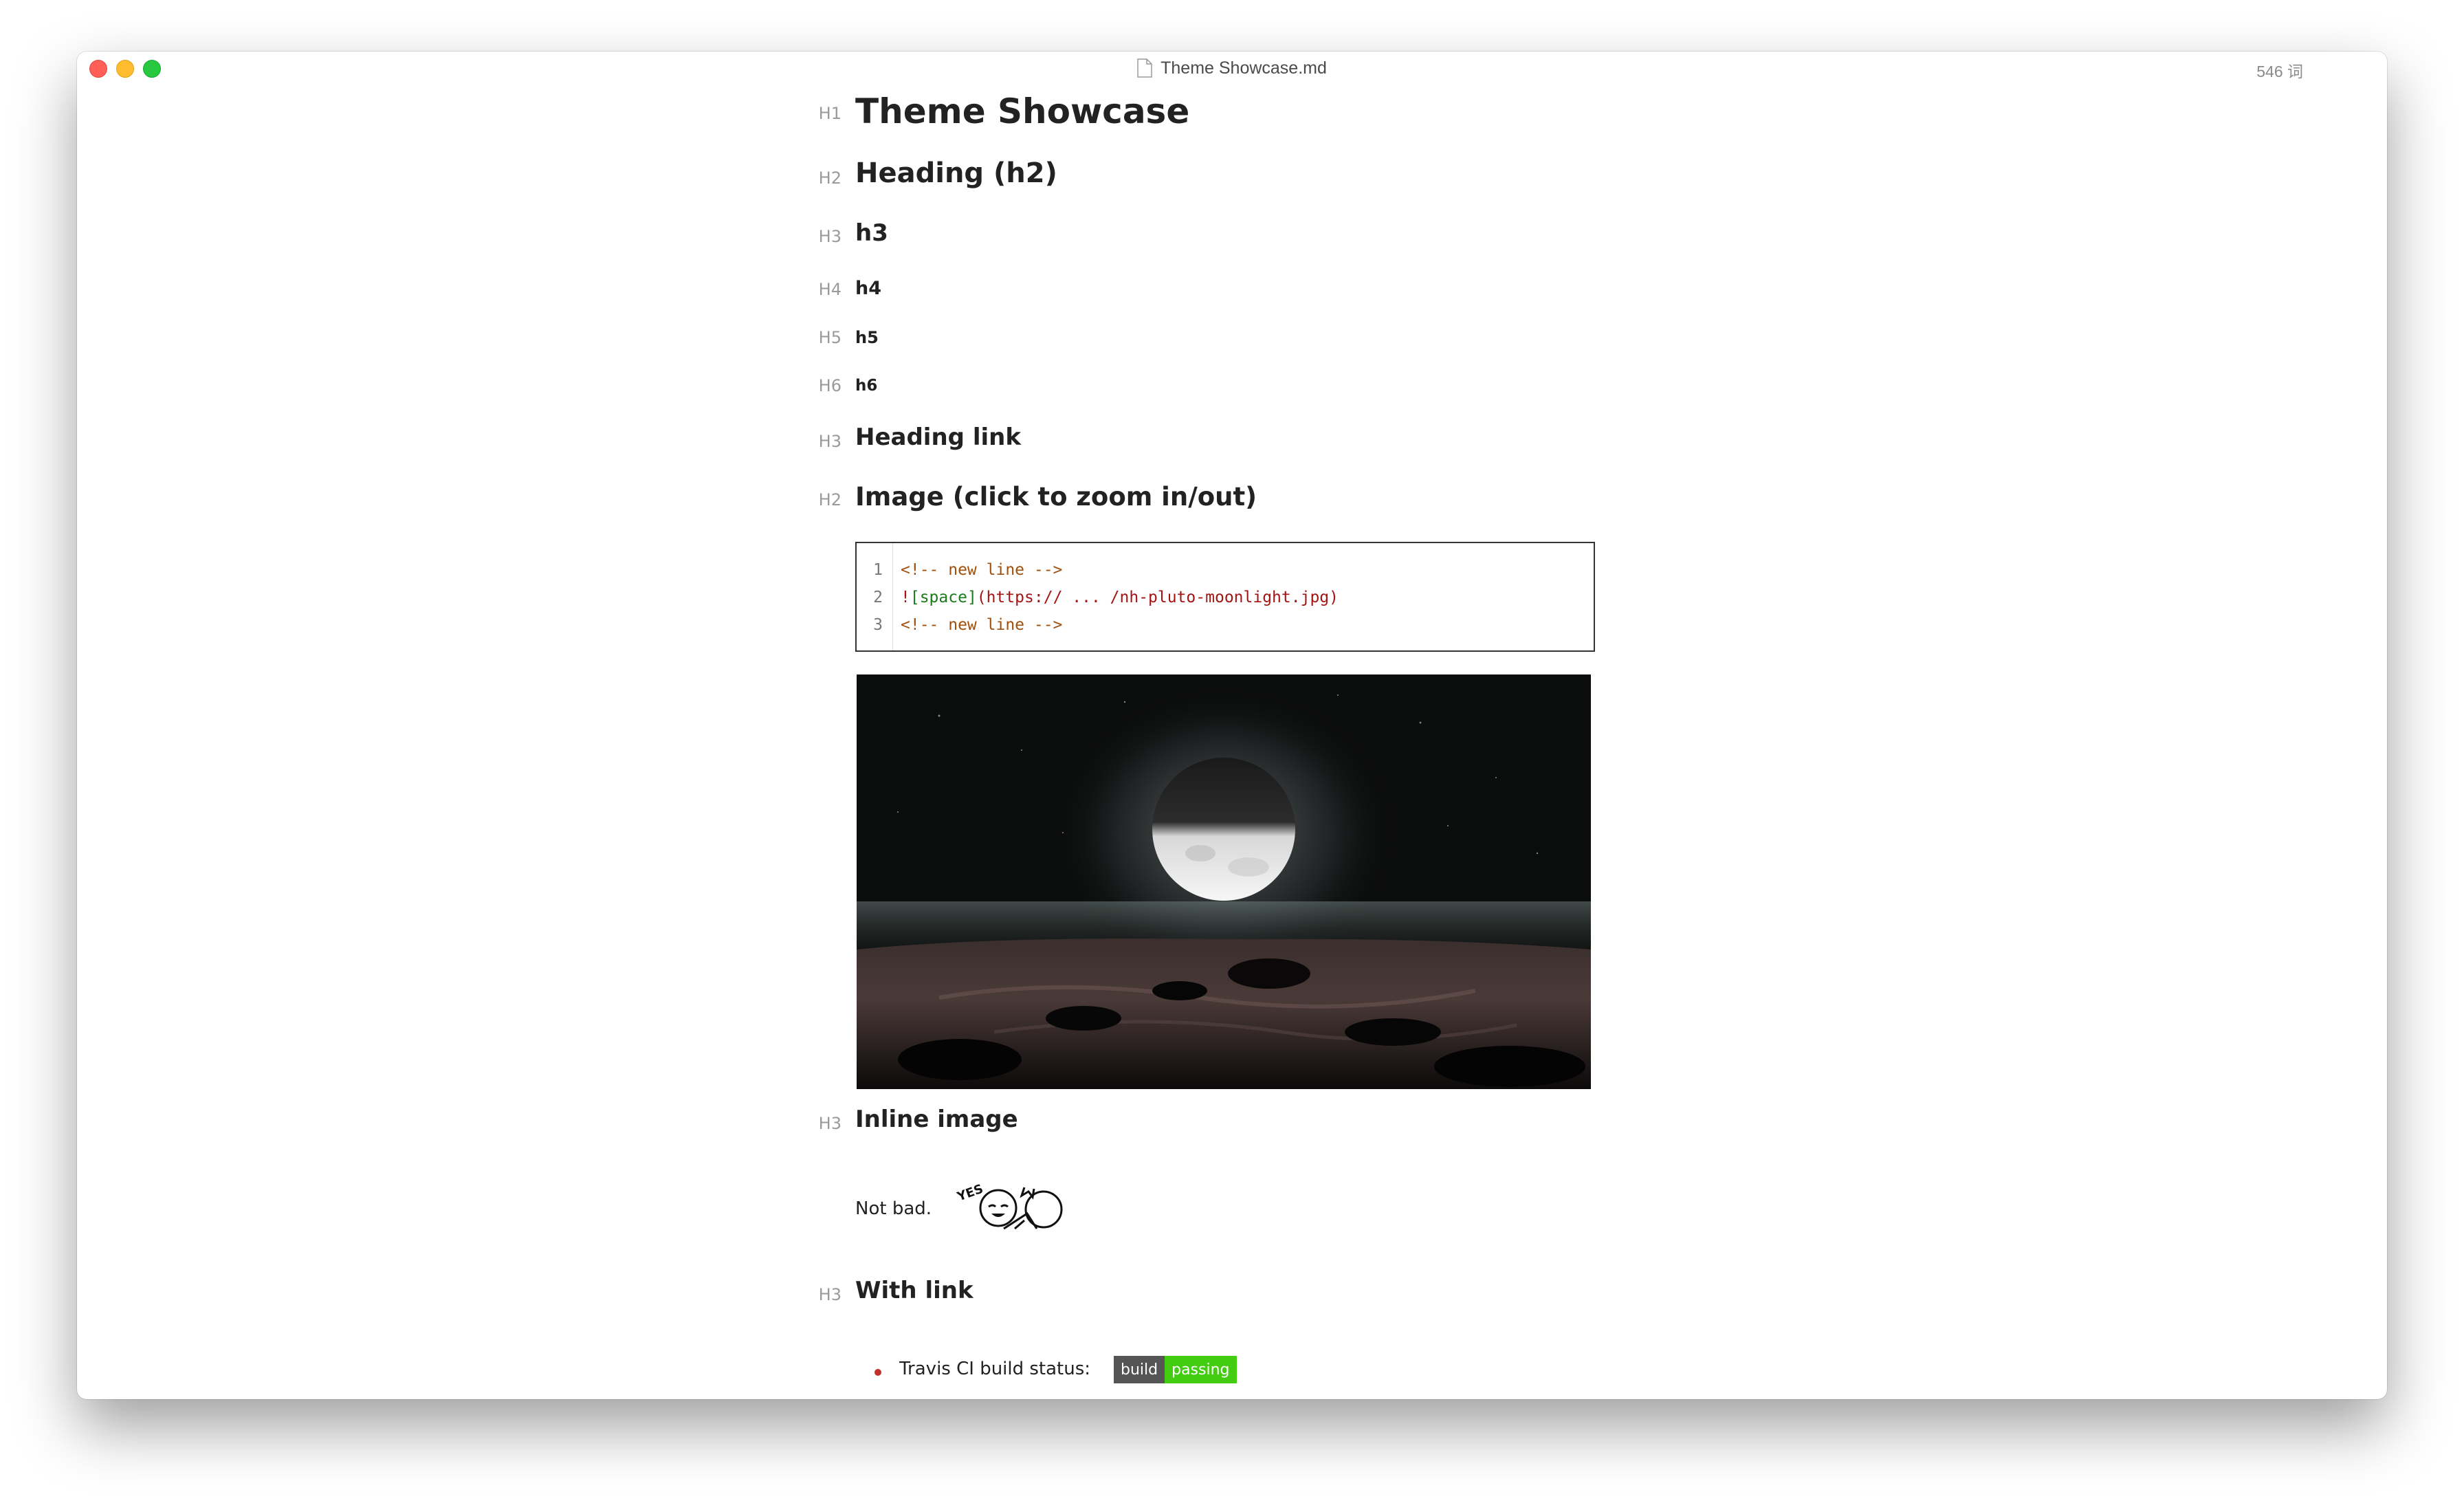 This screenshot has width=2464, height=1503. What do you see at coordinates (868, 288) in the screenshot?
I see `heading-h4: h4` at bounding box center [868, 288].